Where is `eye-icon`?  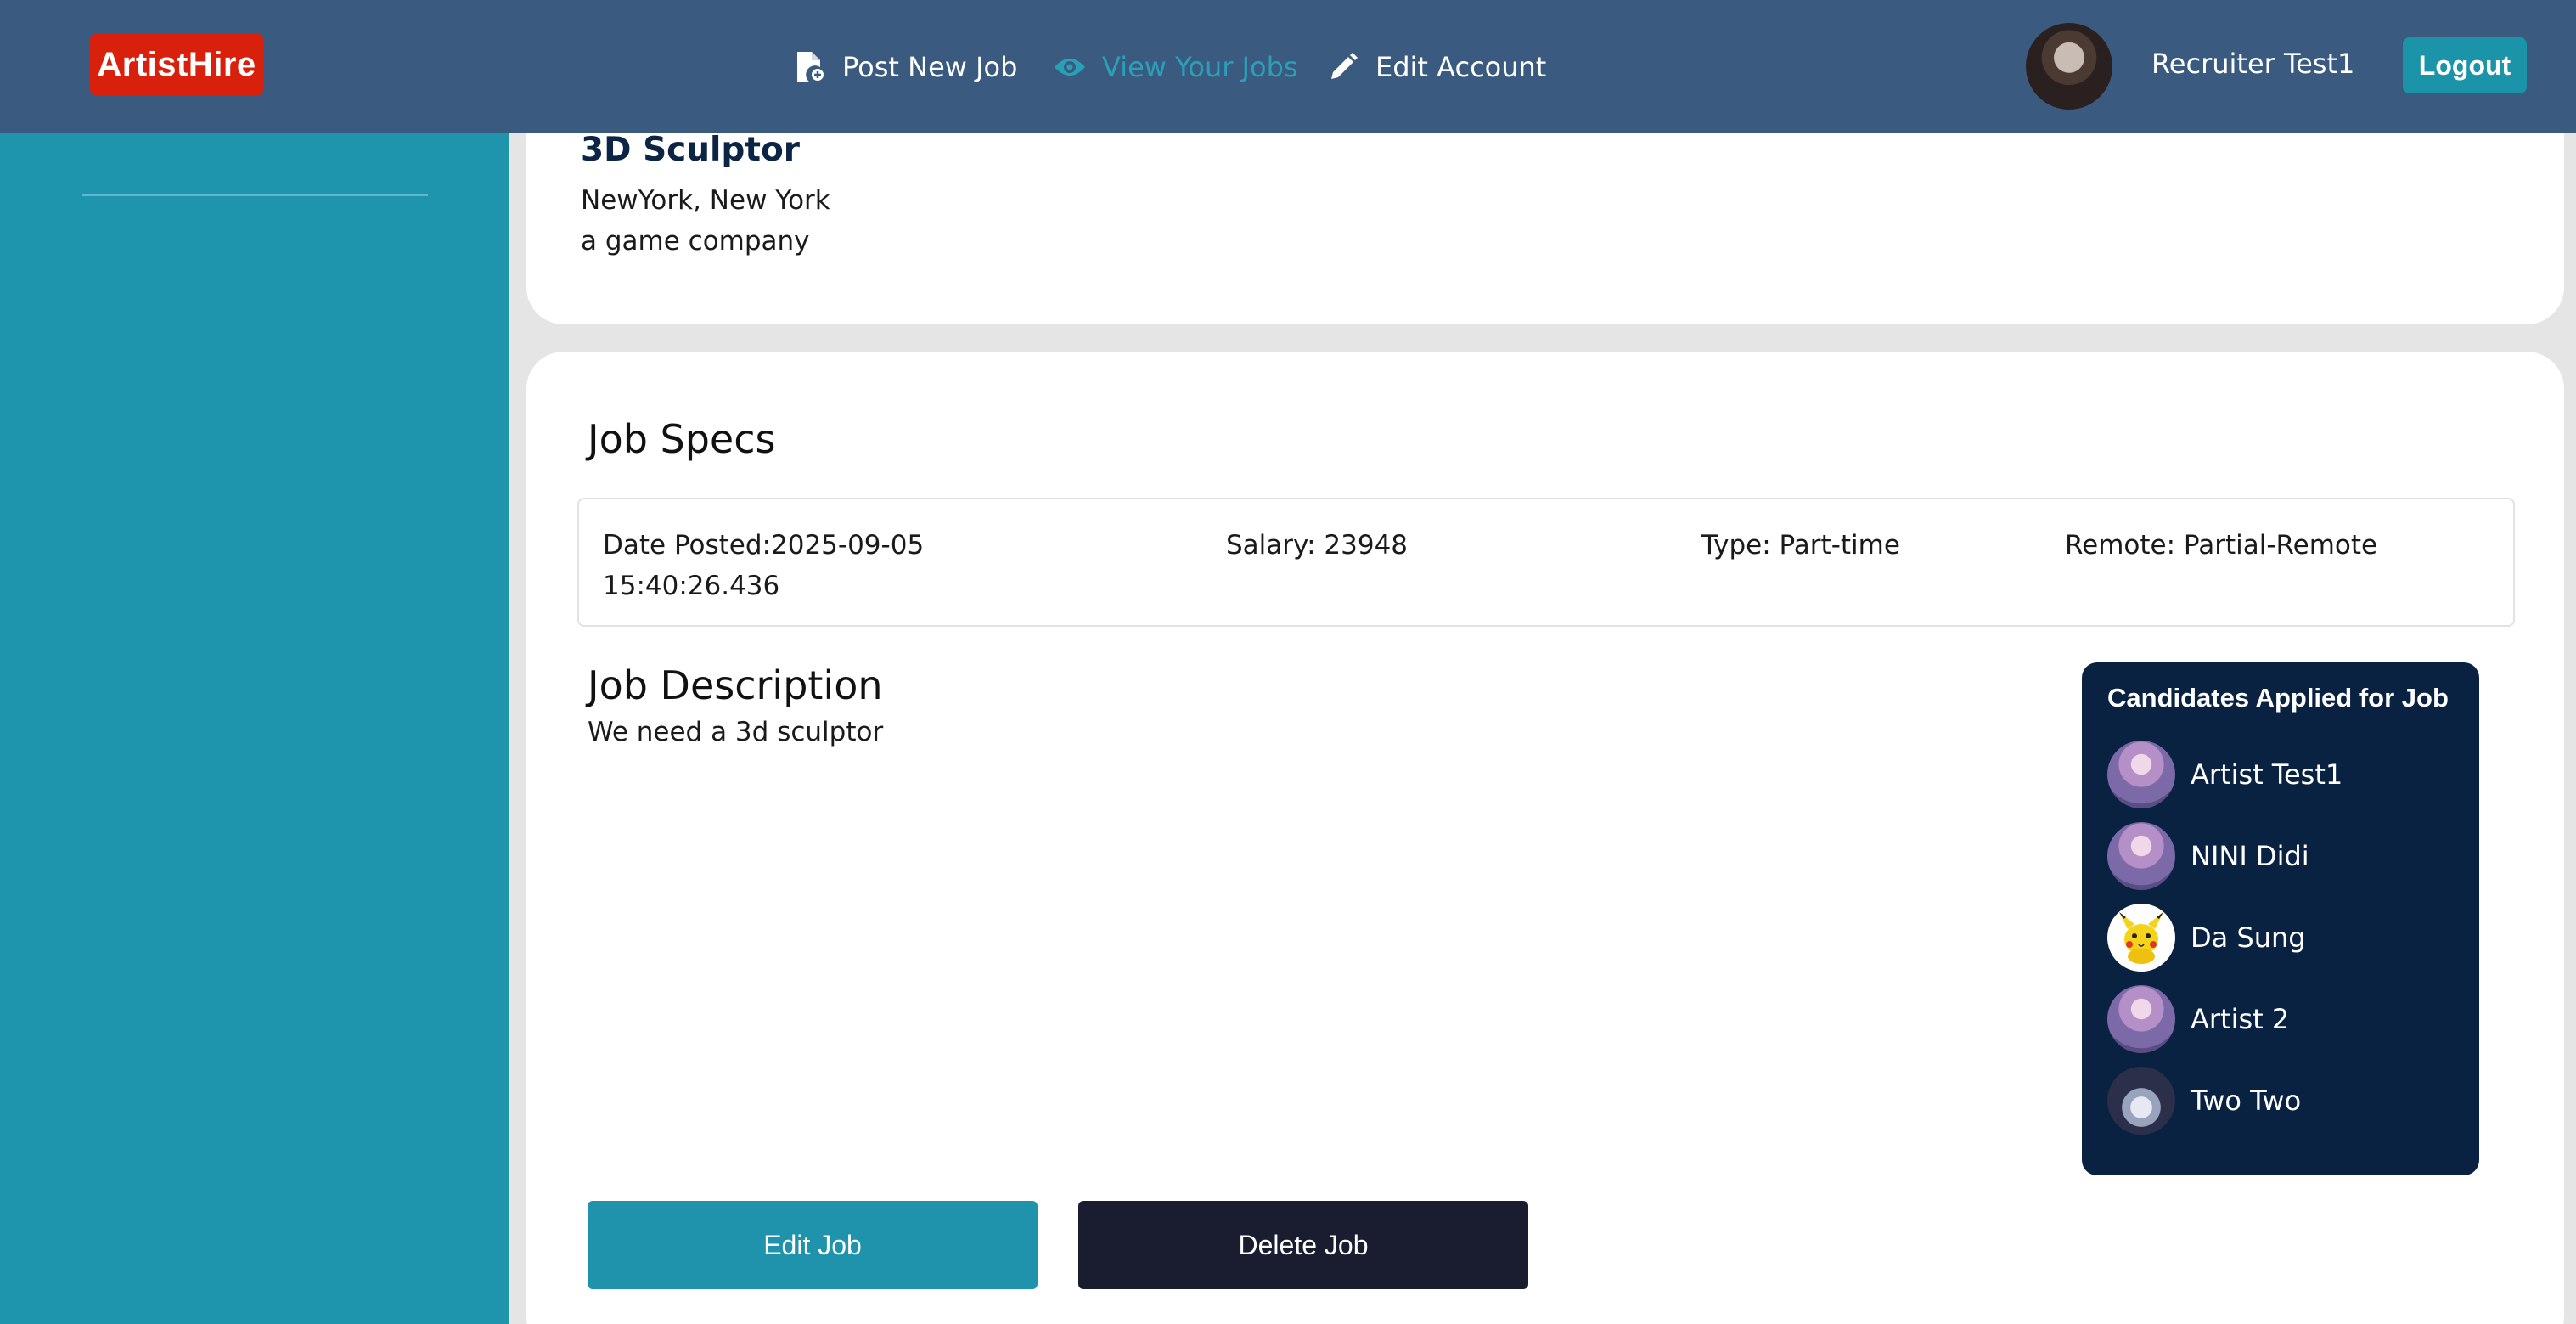 eye-icon is located at coordinates (1070, 67).